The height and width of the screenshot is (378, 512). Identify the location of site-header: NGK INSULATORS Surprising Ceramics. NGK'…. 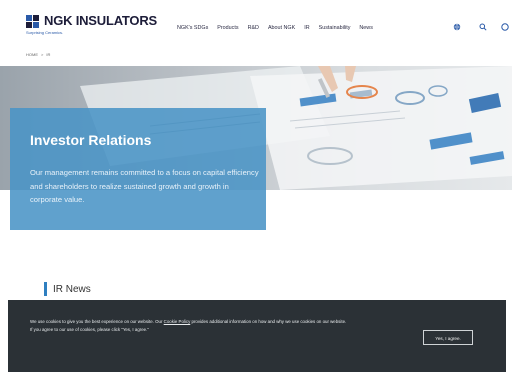
(256, 22).